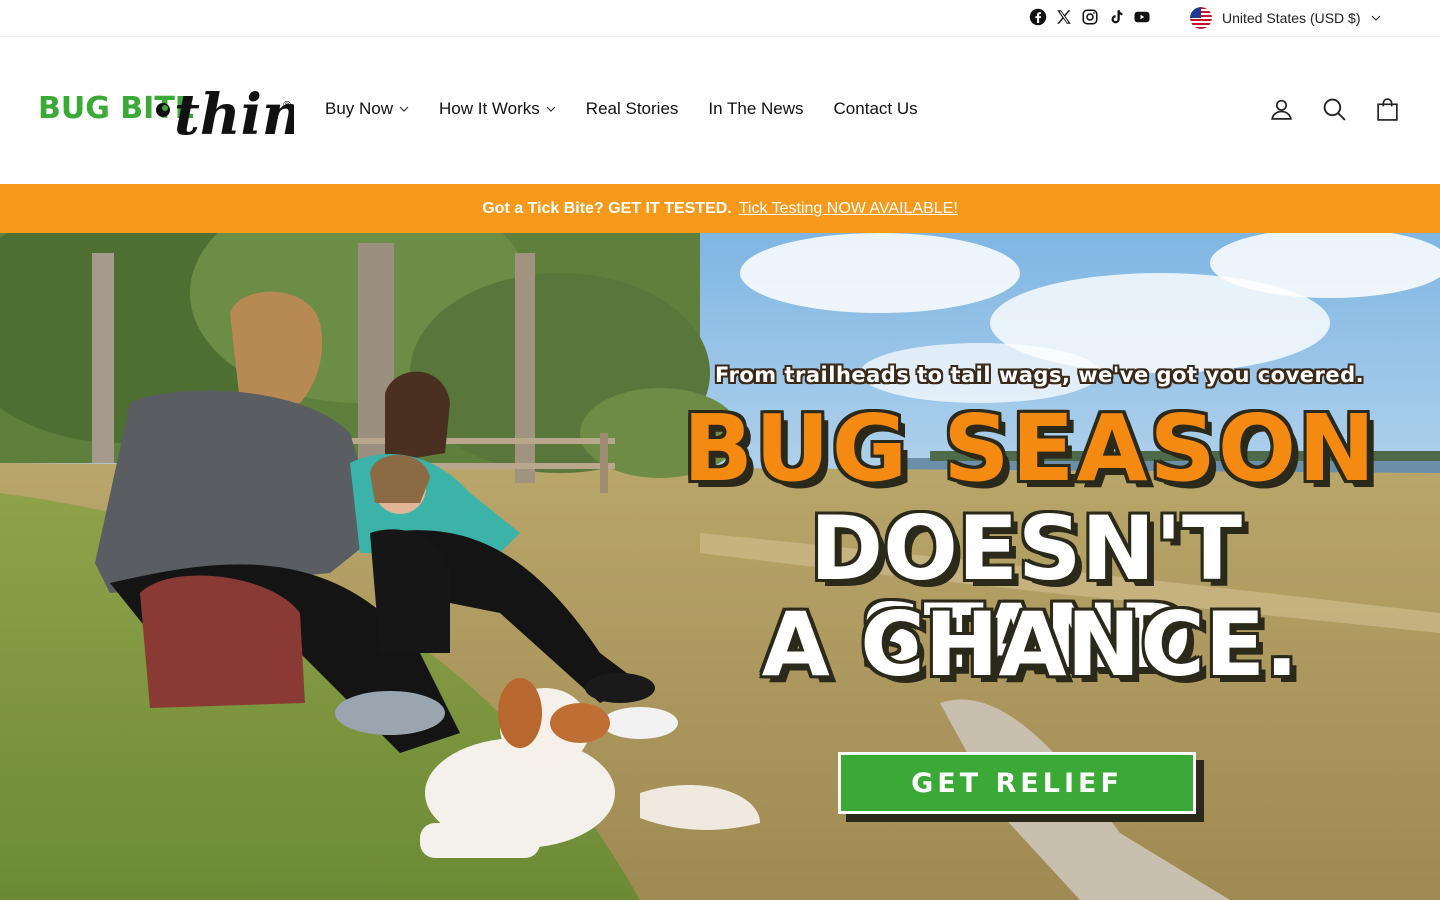 The width and height of the screenshot is (1440, 900). I want to click on search-icon, so click(1334, 109).